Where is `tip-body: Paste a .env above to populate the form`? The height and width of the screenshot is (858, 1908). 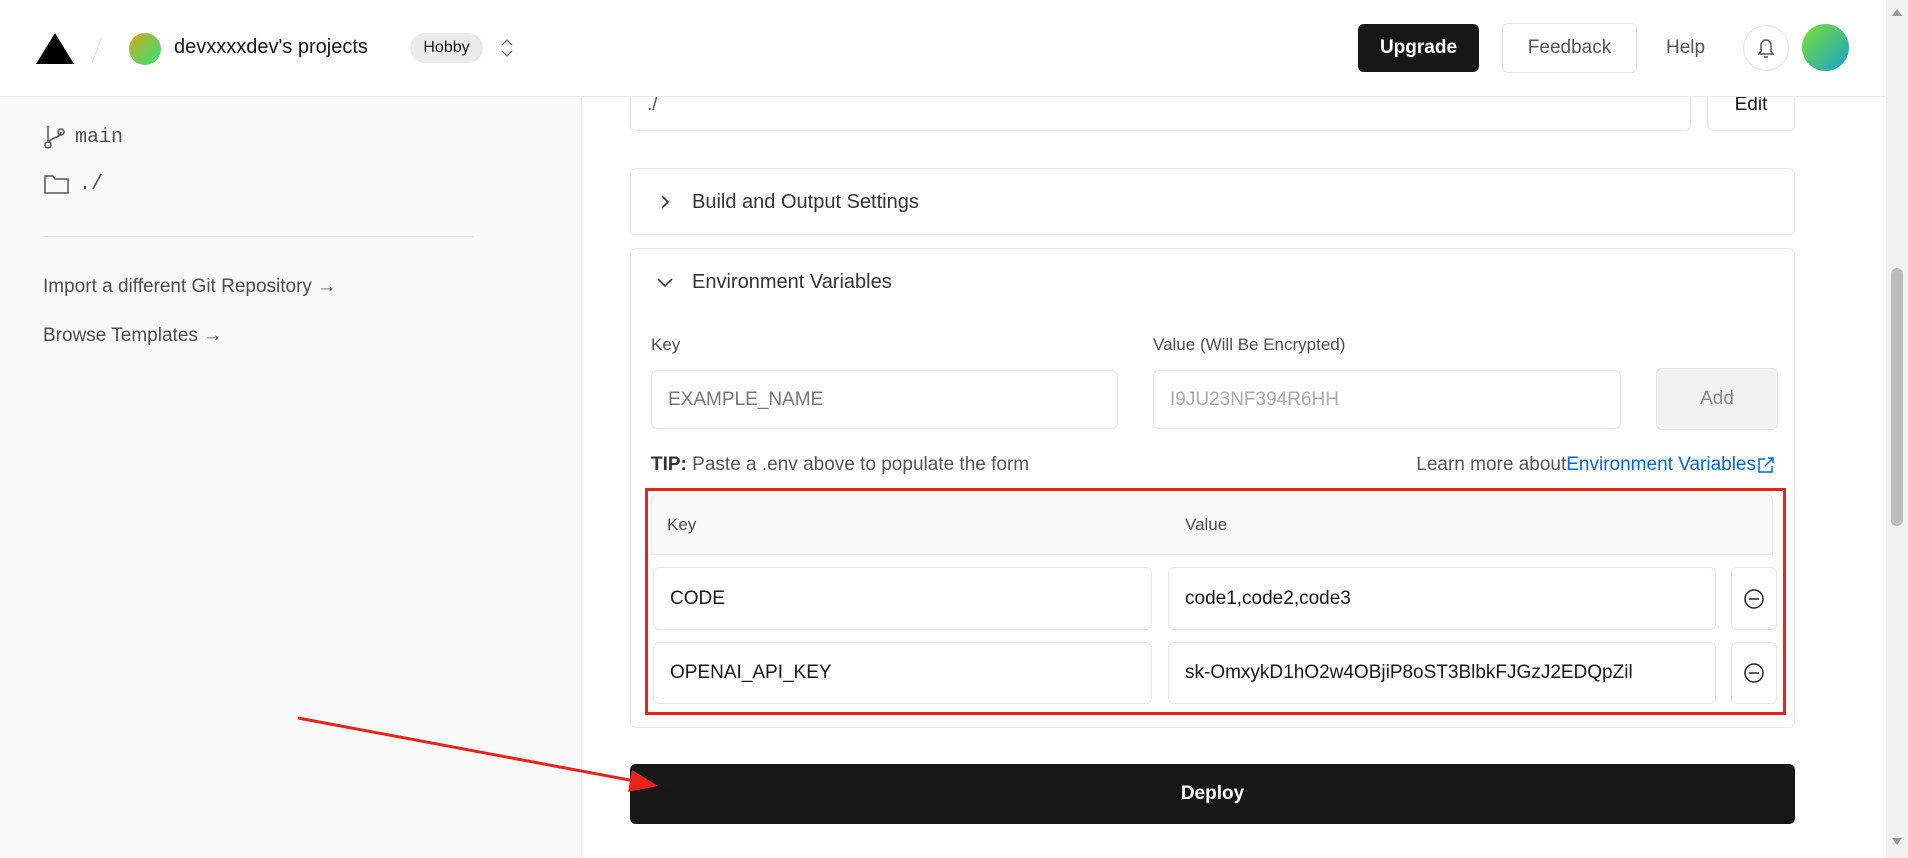 tip-body: Paste a .env above to populate the form is located at coordinates (858, 464).